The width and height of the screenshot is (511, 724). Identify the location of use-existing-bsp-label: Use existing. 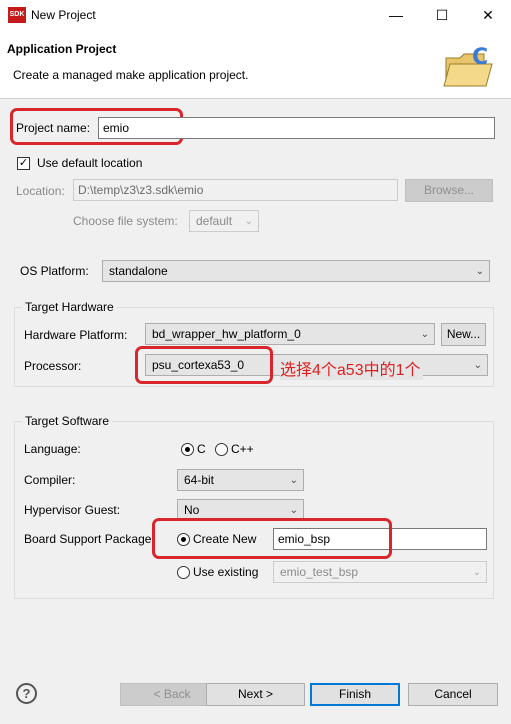
(226, 572).